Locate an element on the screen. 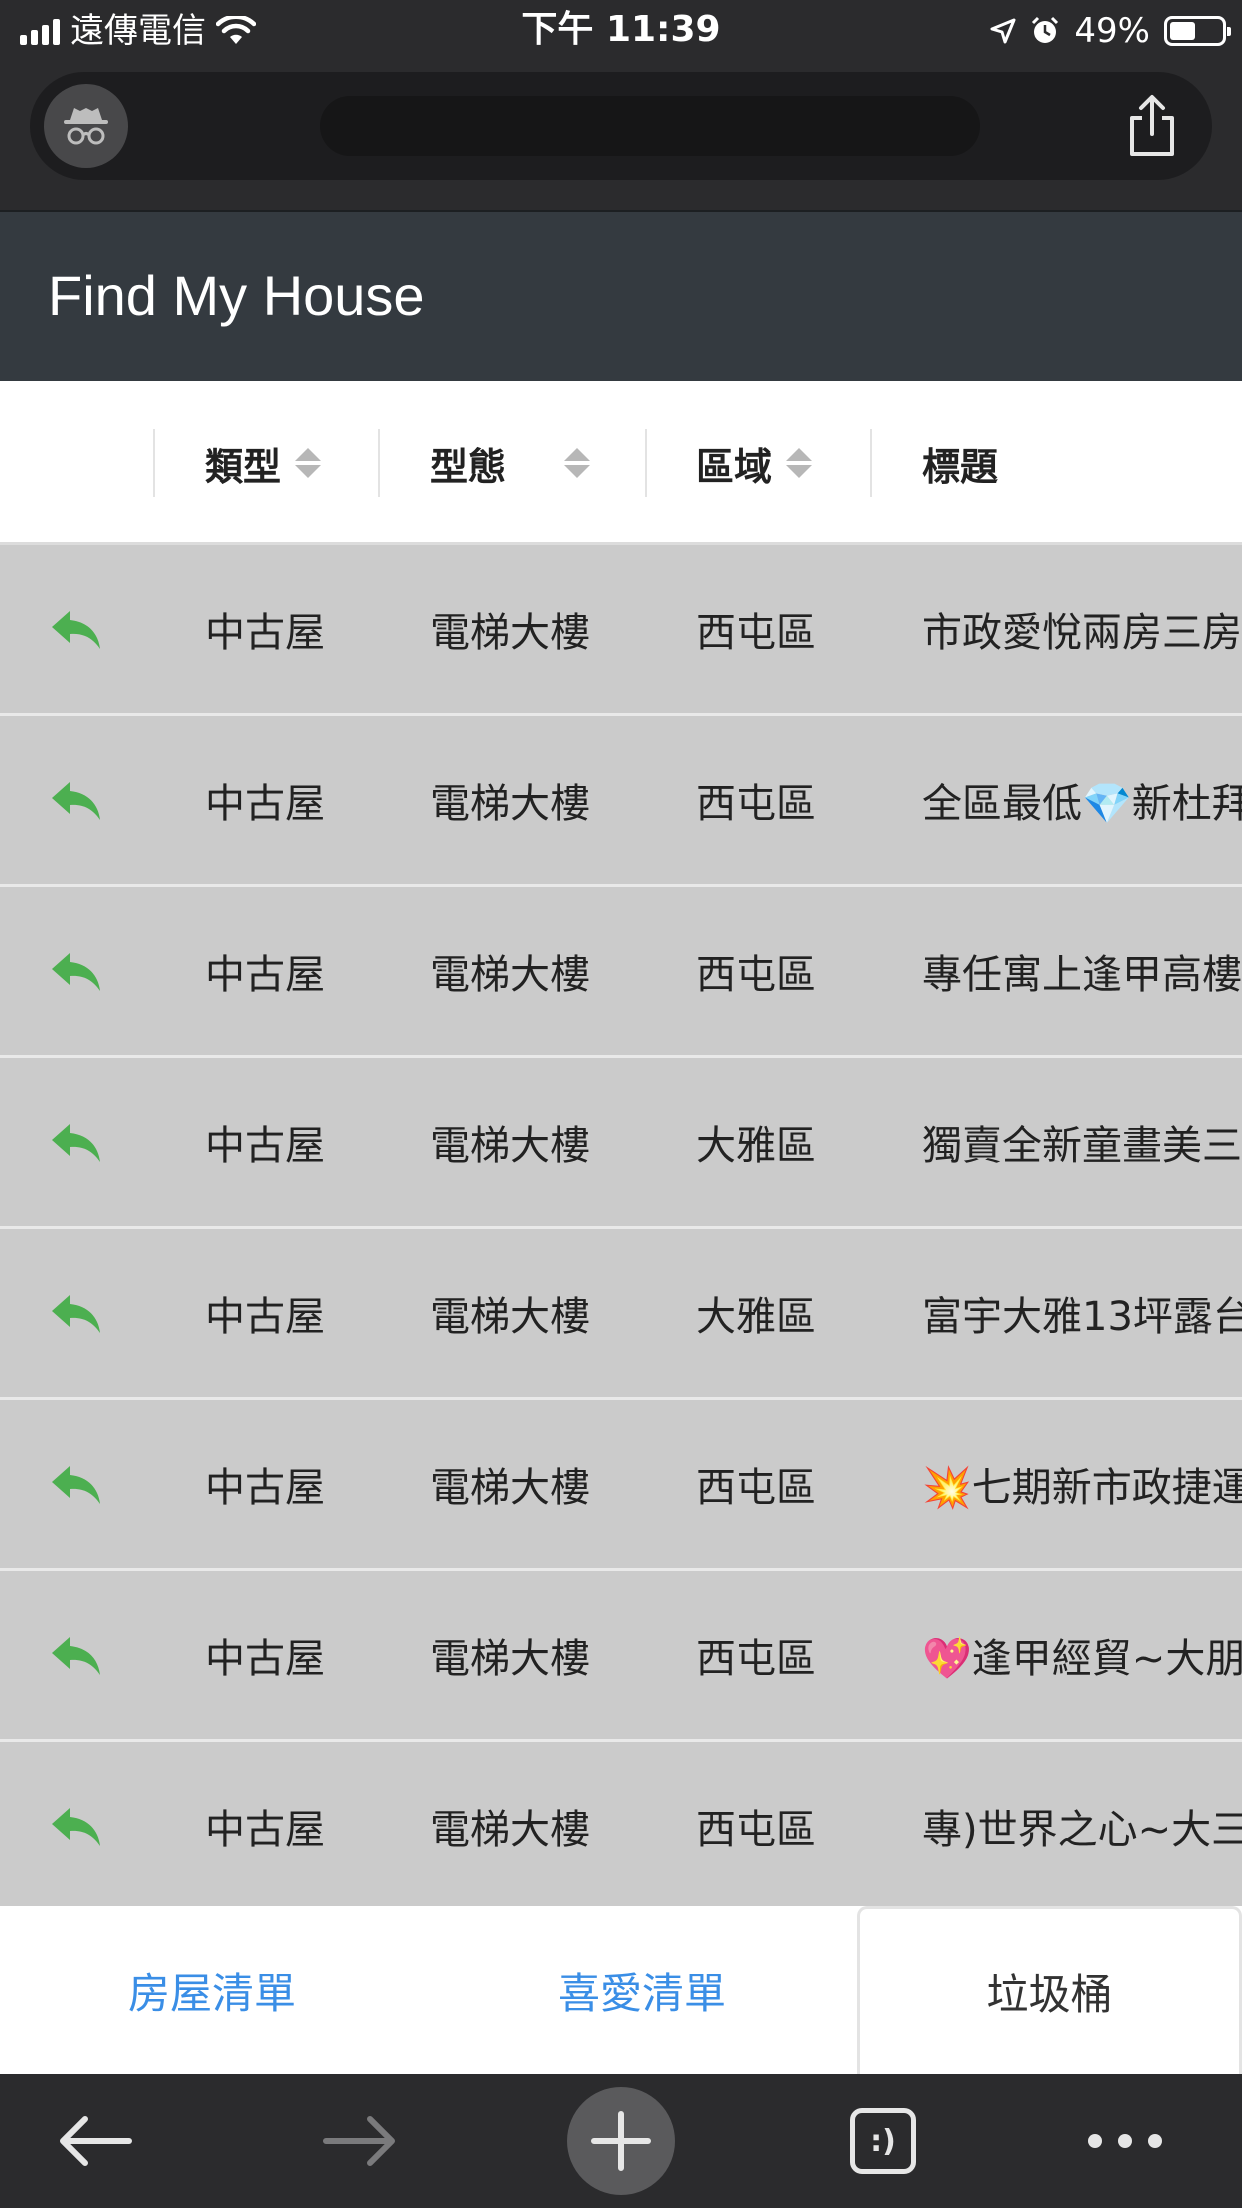 This screenshot has width=1242, height=2208. column-header-label: 類型 is located at coordinates (243, 466).